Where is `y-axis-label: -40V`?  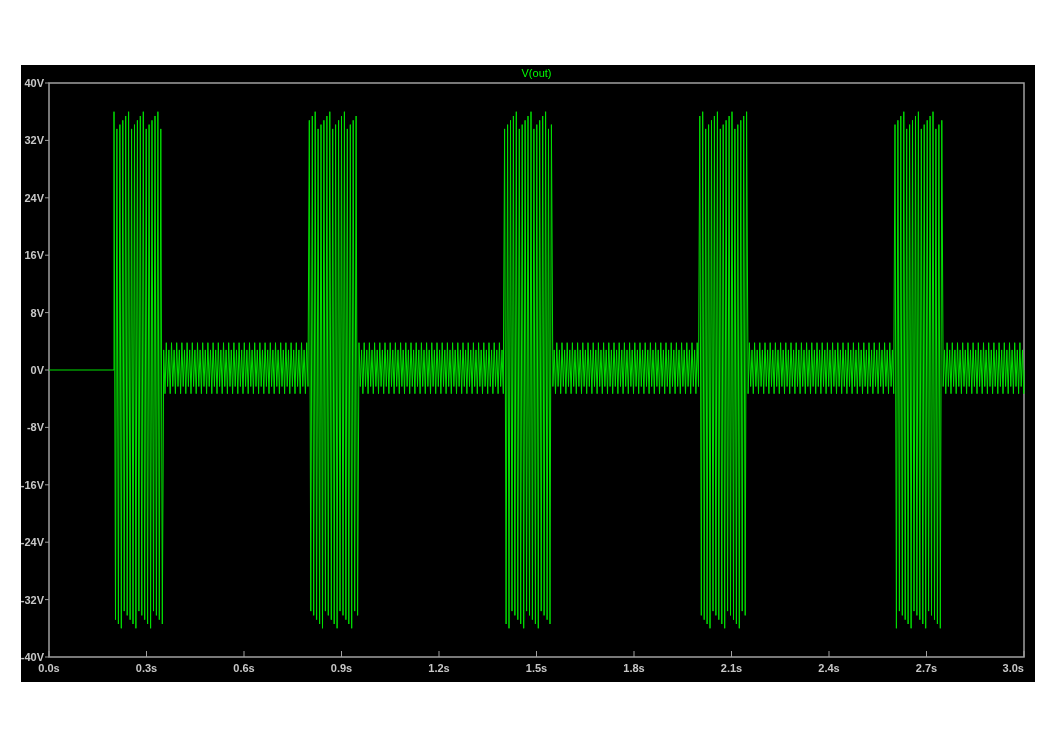 y-axis-label: -40V is located at coordinates (32, 657).